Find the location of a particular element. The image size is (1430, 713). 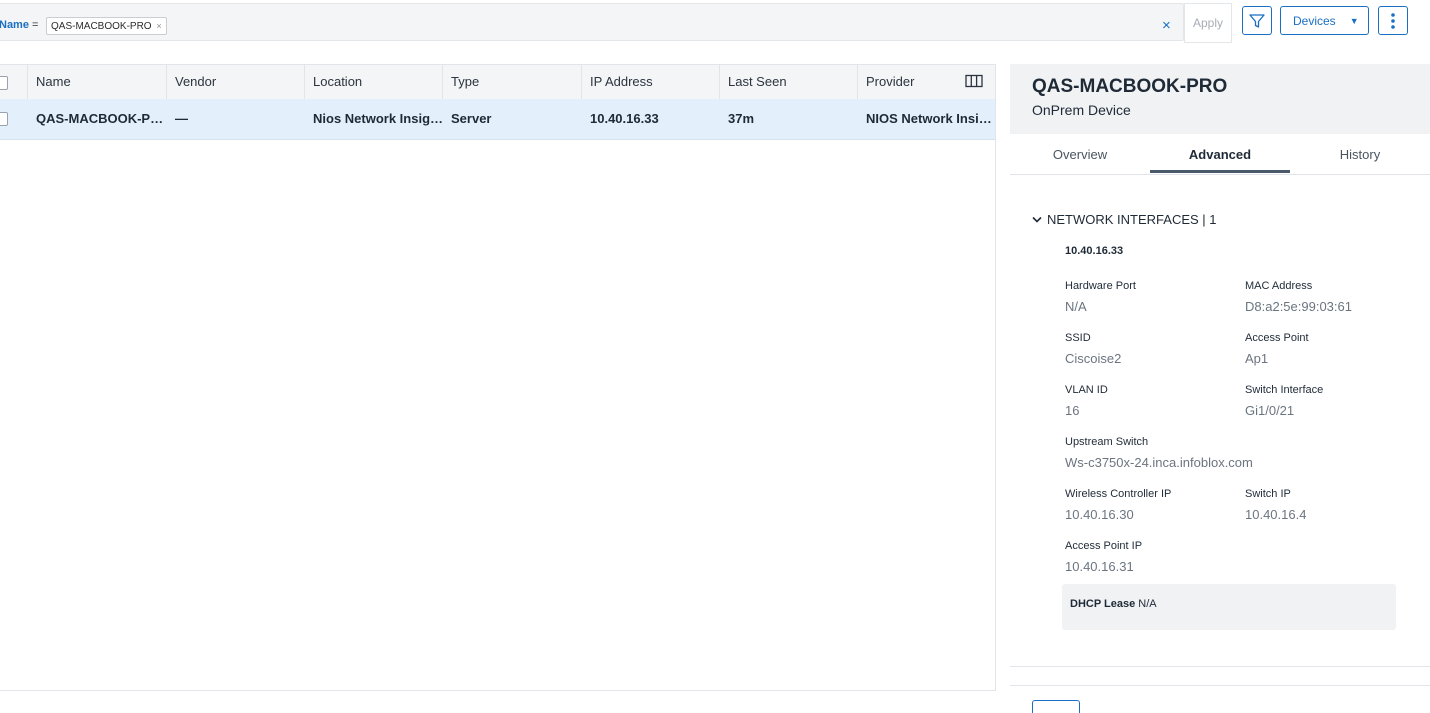

wireless-controller-ip-value: 10.40.16.30 is located at coordinates (1099, 514).